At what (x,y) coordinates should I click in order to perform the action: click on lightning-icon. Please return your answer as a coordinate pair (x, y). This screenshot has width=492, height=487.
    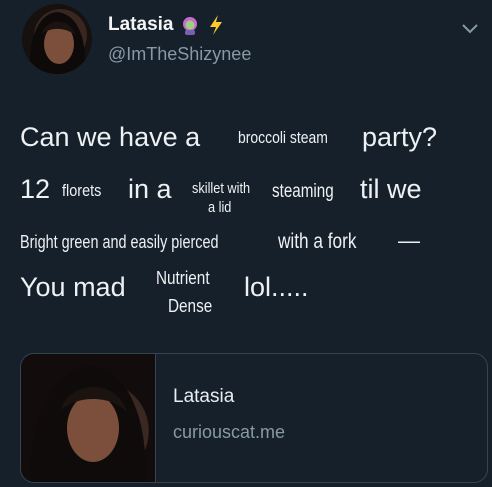
    Looking at the image, I should click on (216, 25).